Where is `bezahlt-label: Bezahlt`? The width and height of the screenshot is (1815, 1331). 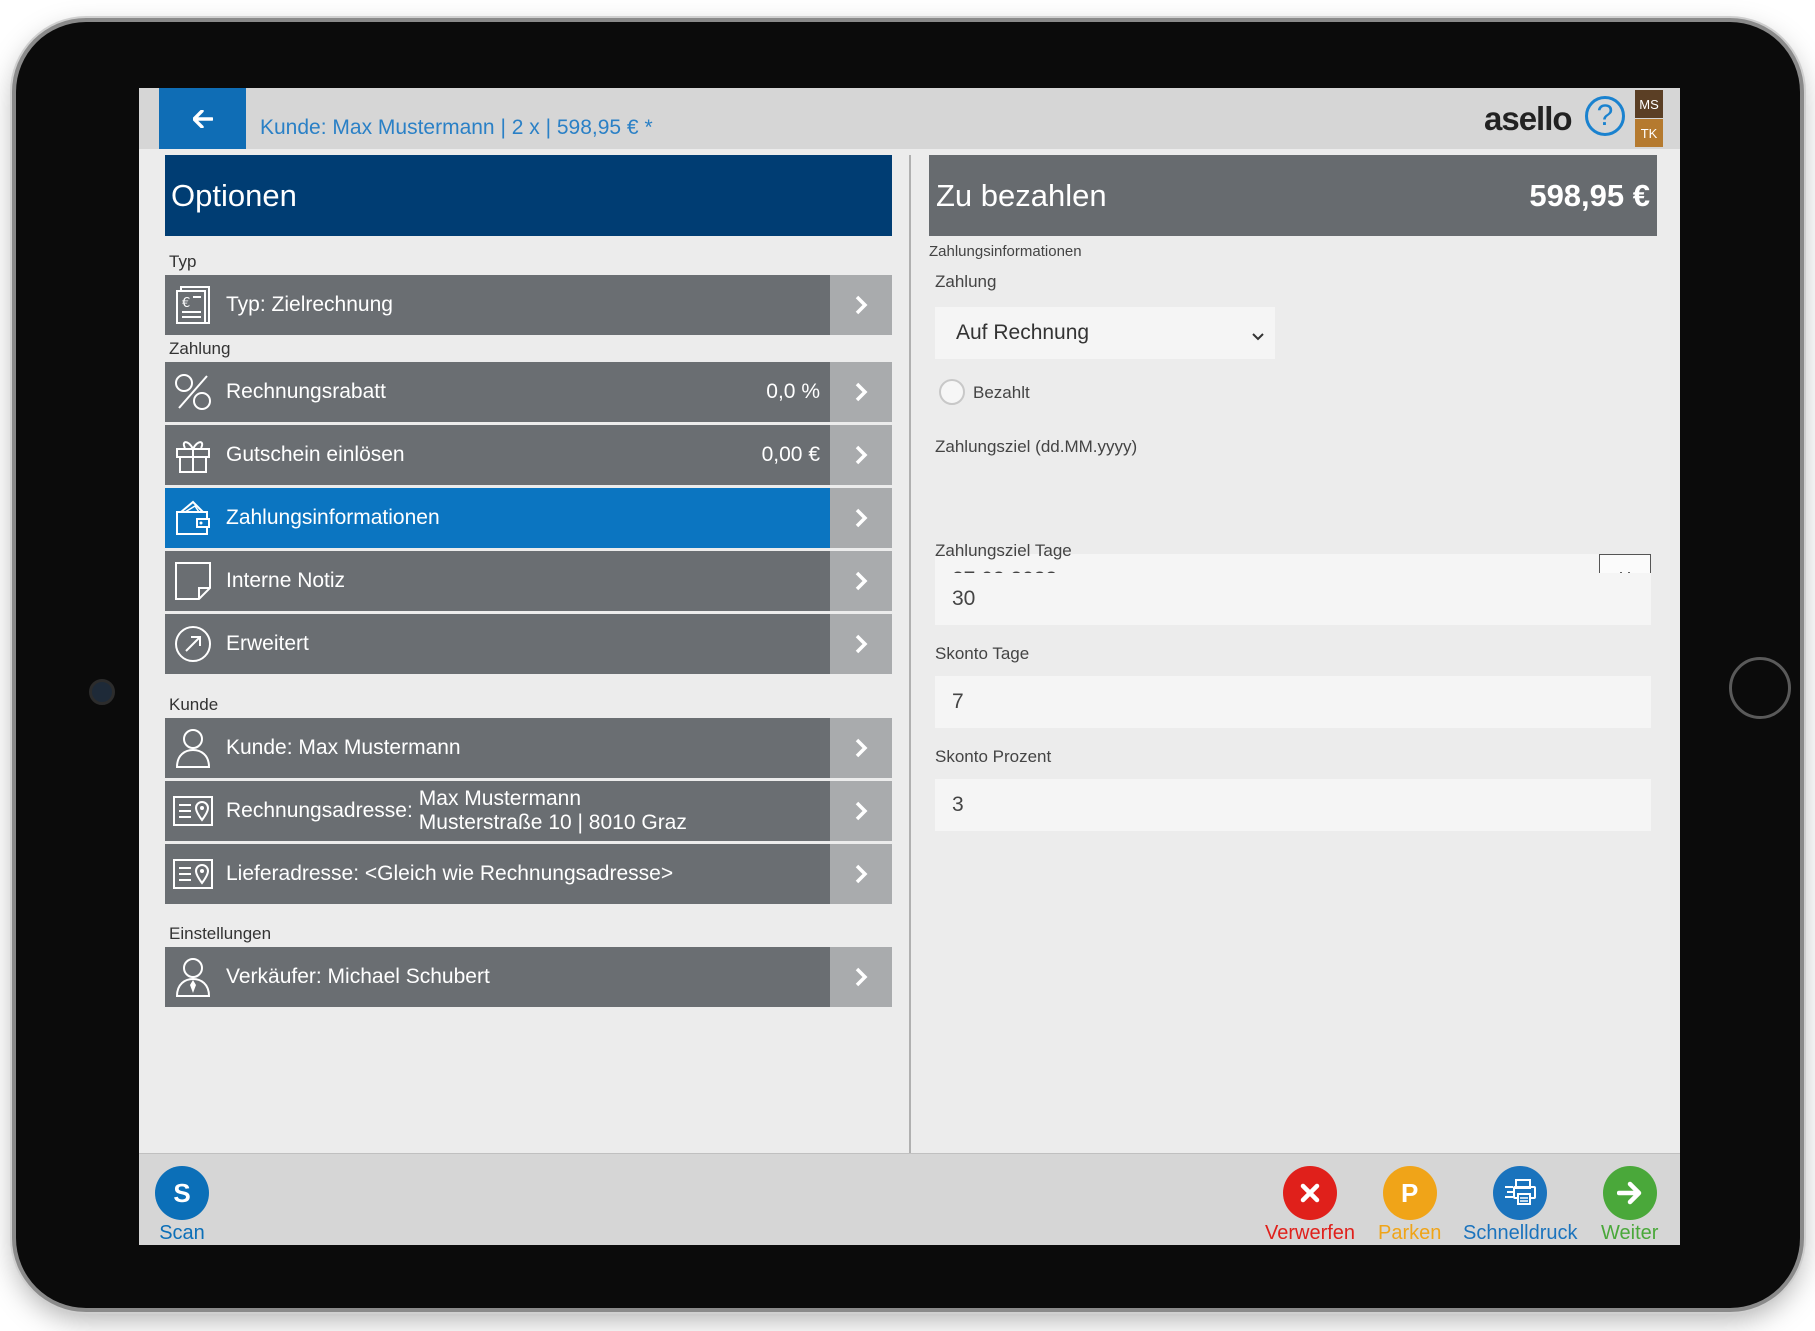 bezahlt-label: Bezahlt is located at coordinates (1001, 392).